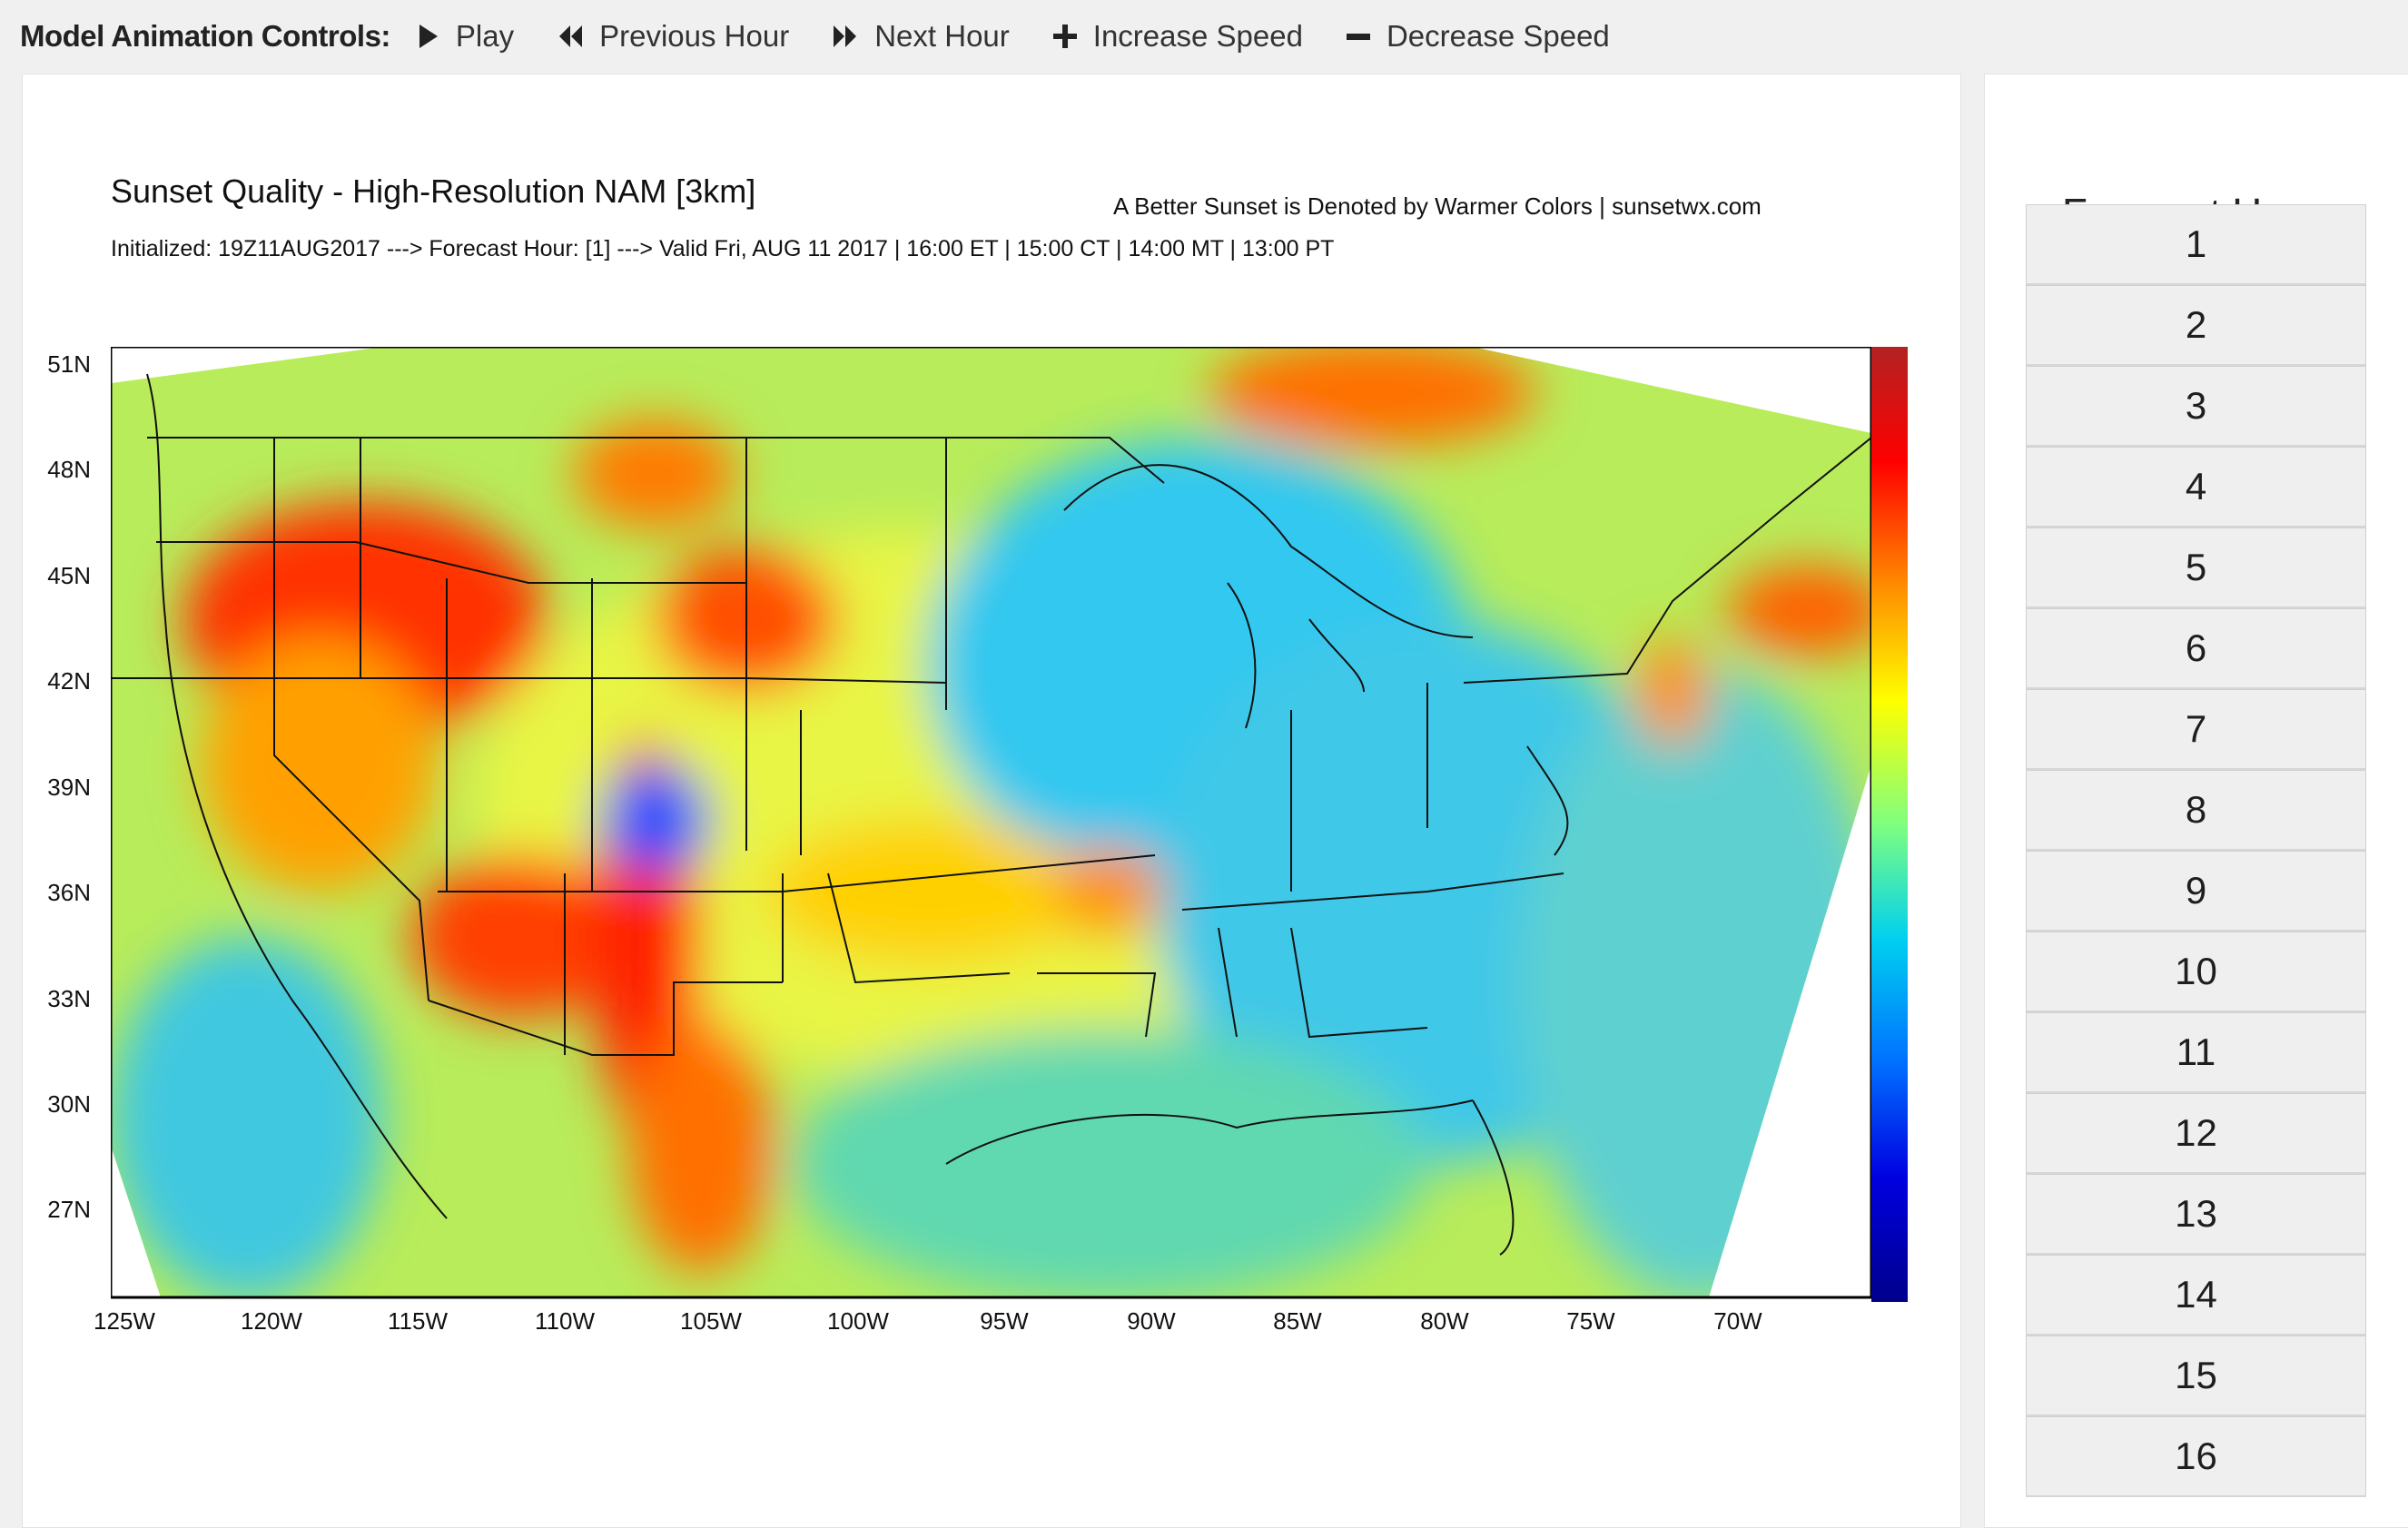 The image size is (2408, 1528). I want to click on play-label: Play, so click(485, 36).